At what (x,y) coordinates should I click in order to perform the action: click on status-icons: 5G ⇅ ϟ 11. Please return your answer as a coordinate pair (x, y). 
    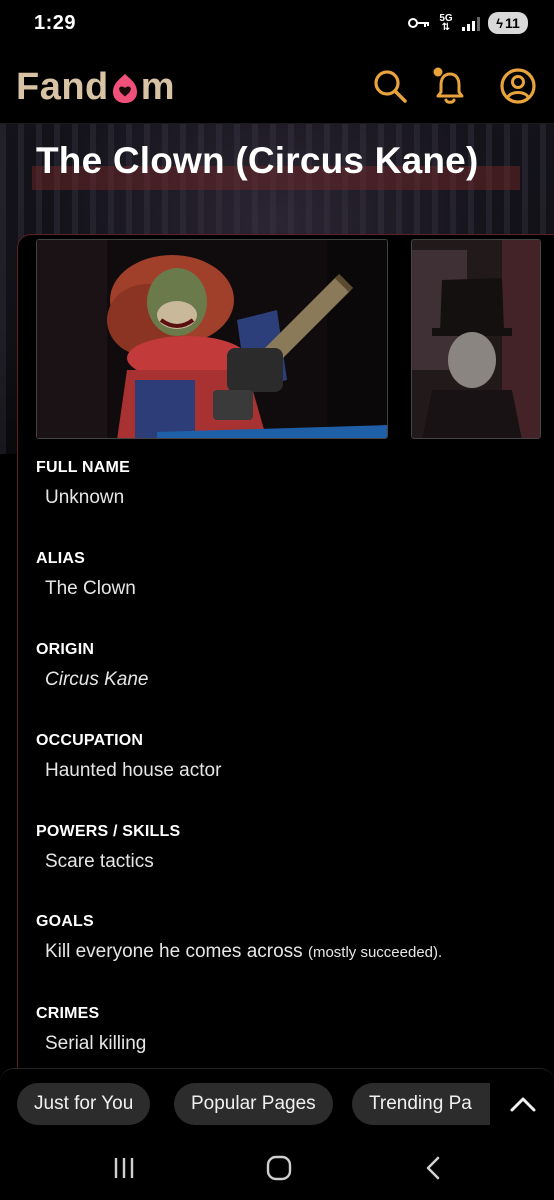
    Looking at the image, I should click on (468, 23).